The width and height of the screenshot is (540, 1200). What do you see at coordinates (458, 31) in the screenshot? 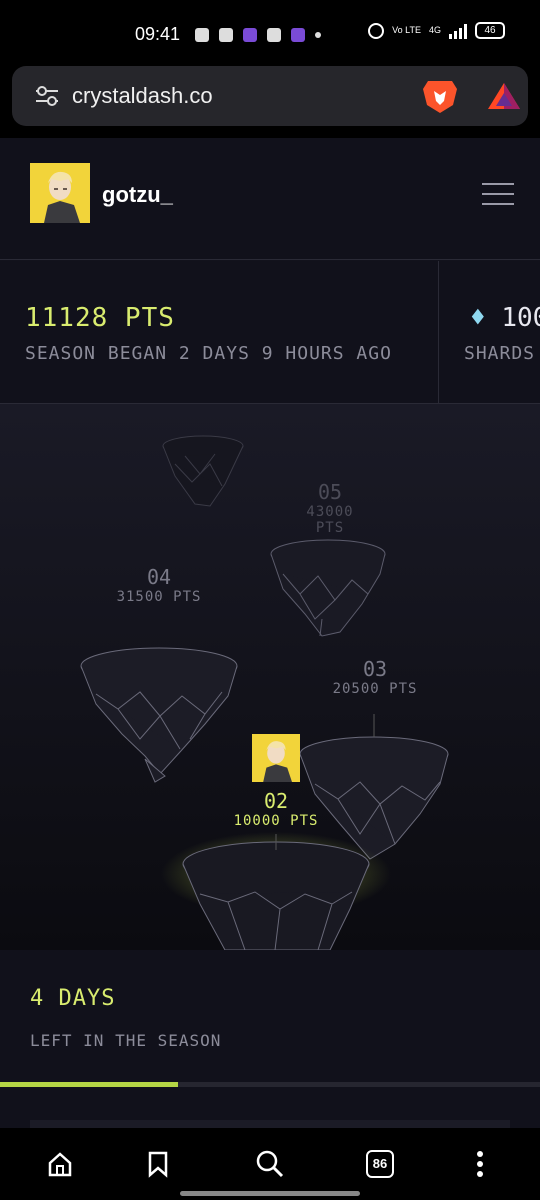
I see `signal-icon` at bounding box center [458, 31].